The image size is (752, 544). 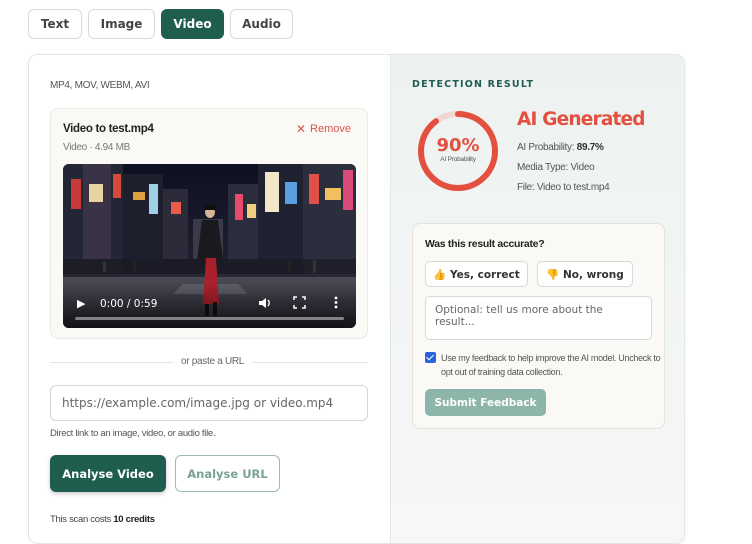 What do you see at coordinates (209, 318) in the screenshot?
I see `video-progress-bar` at bounding box center [209, 318].